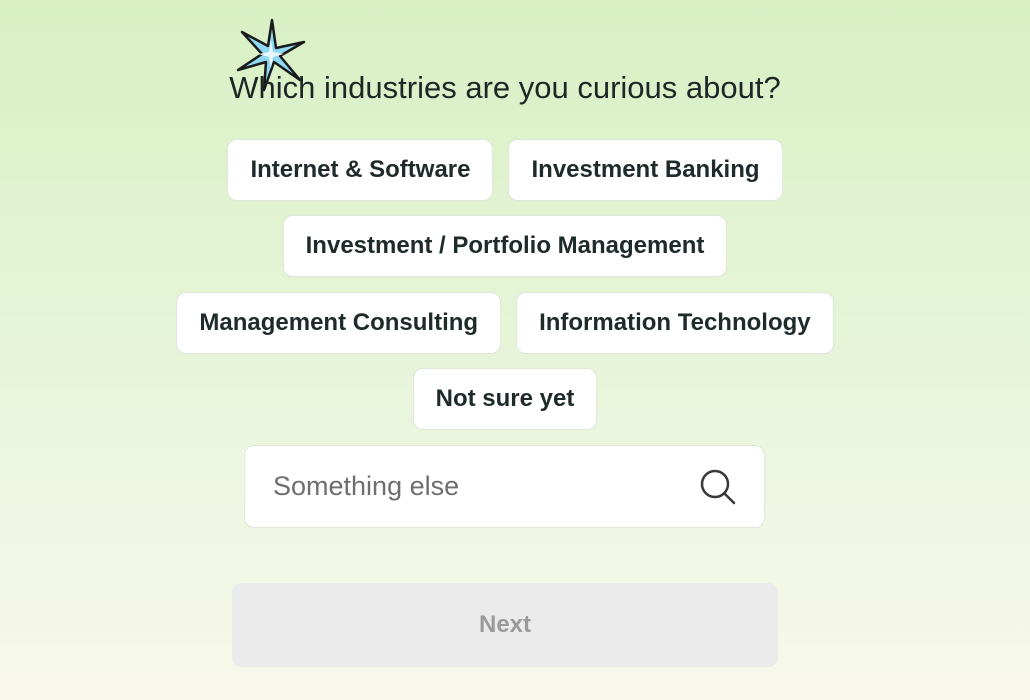 The height and width of the screenshot is (700, 1030). What do you see at coordinates (505, 625) in the screenshot?
I see `next-button: Next` at bounding box center [505, 625].